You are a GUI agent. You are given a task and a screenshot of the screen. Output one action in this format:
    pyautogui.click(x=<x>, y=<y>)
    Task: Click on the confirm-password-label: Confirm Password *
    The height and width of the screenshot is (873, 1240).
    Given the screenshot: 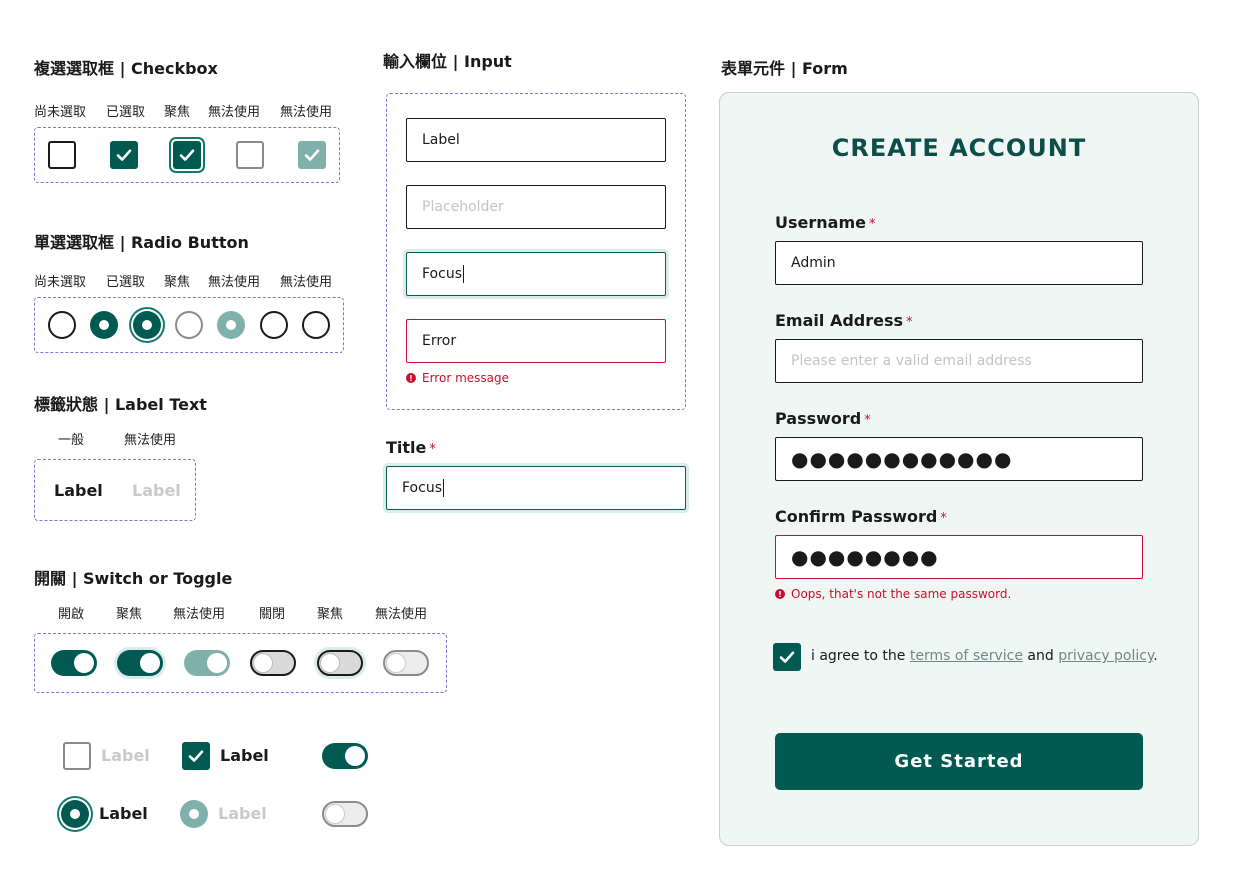 What is the action you would take?
    pyautogui.click(x=861, y=516)
    